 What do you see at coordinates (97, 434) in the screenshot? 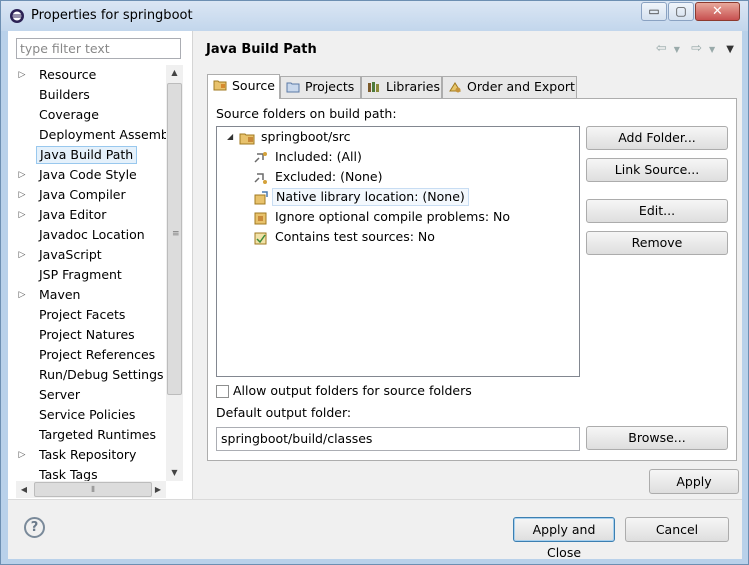
I see `sidebar-item-label: Targeted Runtimes` at bounding box center [97, 434].